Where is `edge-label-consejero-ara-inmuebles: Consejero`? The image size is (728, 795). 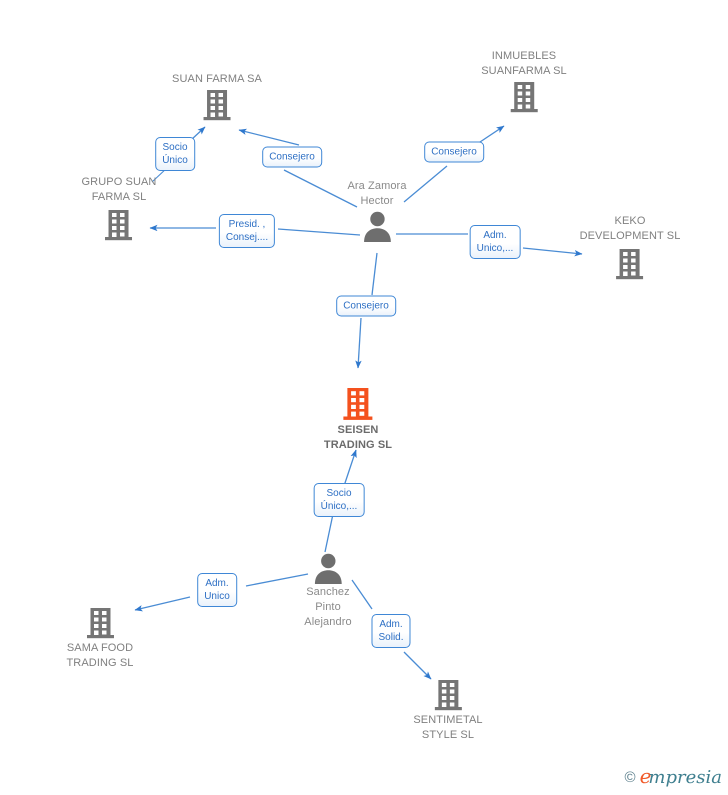 edge-label-consejero-ara-inmuebles: Consejero is located at coordinates (454, 152).